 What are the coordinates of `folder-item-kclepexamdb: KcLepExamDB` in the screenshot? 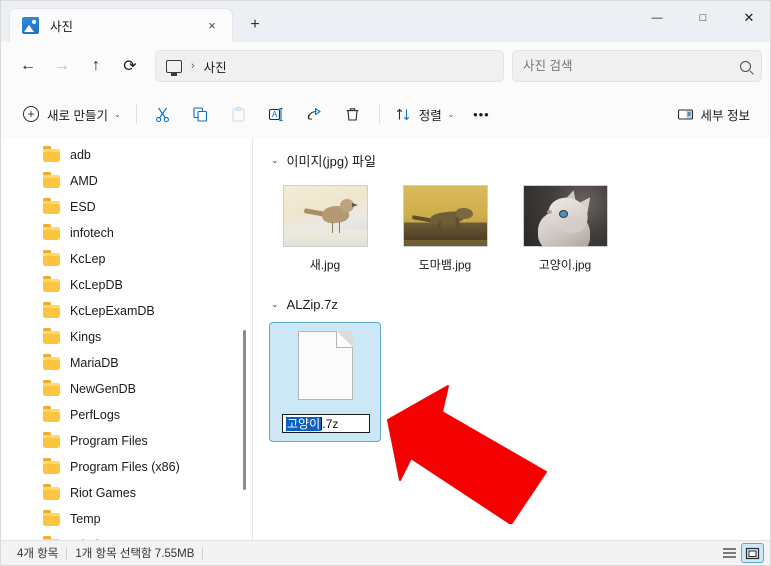 It's located at (126, 311).